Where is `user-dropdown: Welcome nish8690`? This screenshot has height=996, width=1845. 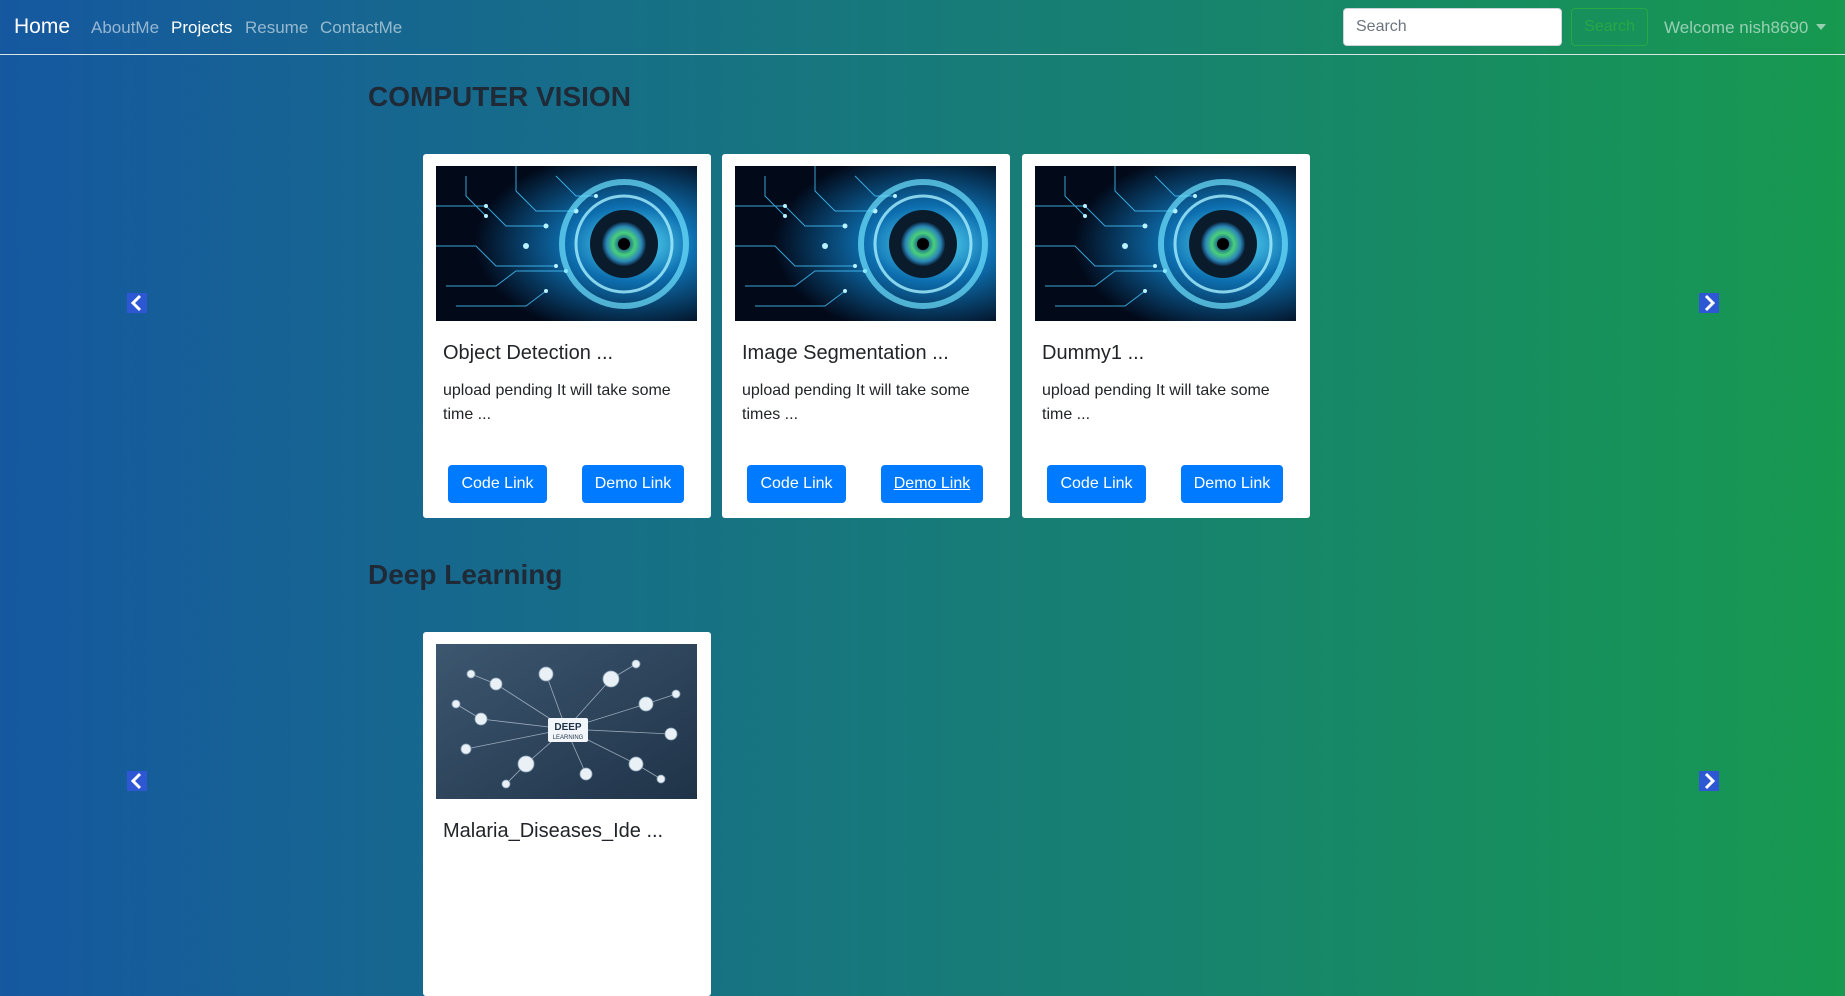 user-dropdown: Welcome nish8690 is located at coordinates (1745, 28).